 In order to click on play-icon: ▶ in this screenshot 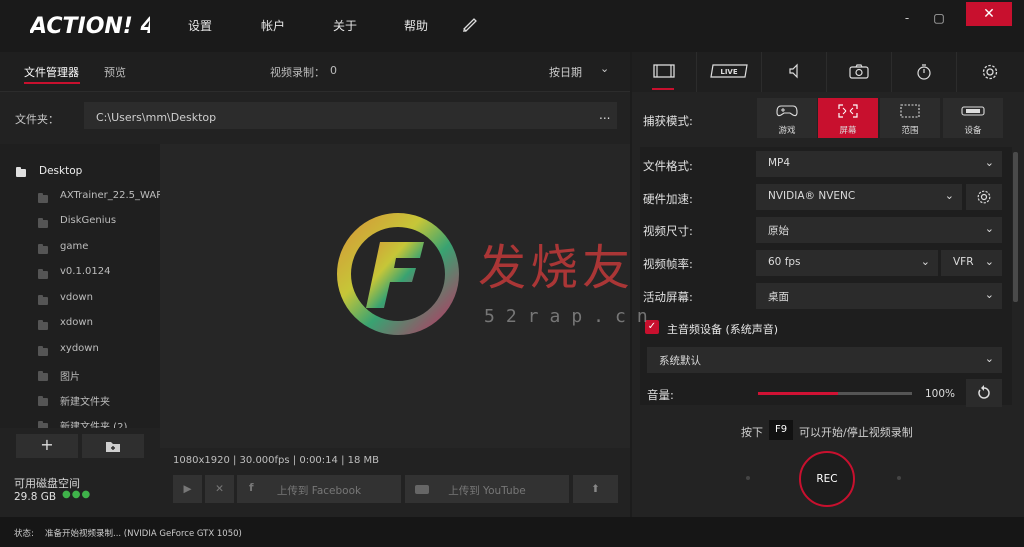, I will do `click(187, 489)`.